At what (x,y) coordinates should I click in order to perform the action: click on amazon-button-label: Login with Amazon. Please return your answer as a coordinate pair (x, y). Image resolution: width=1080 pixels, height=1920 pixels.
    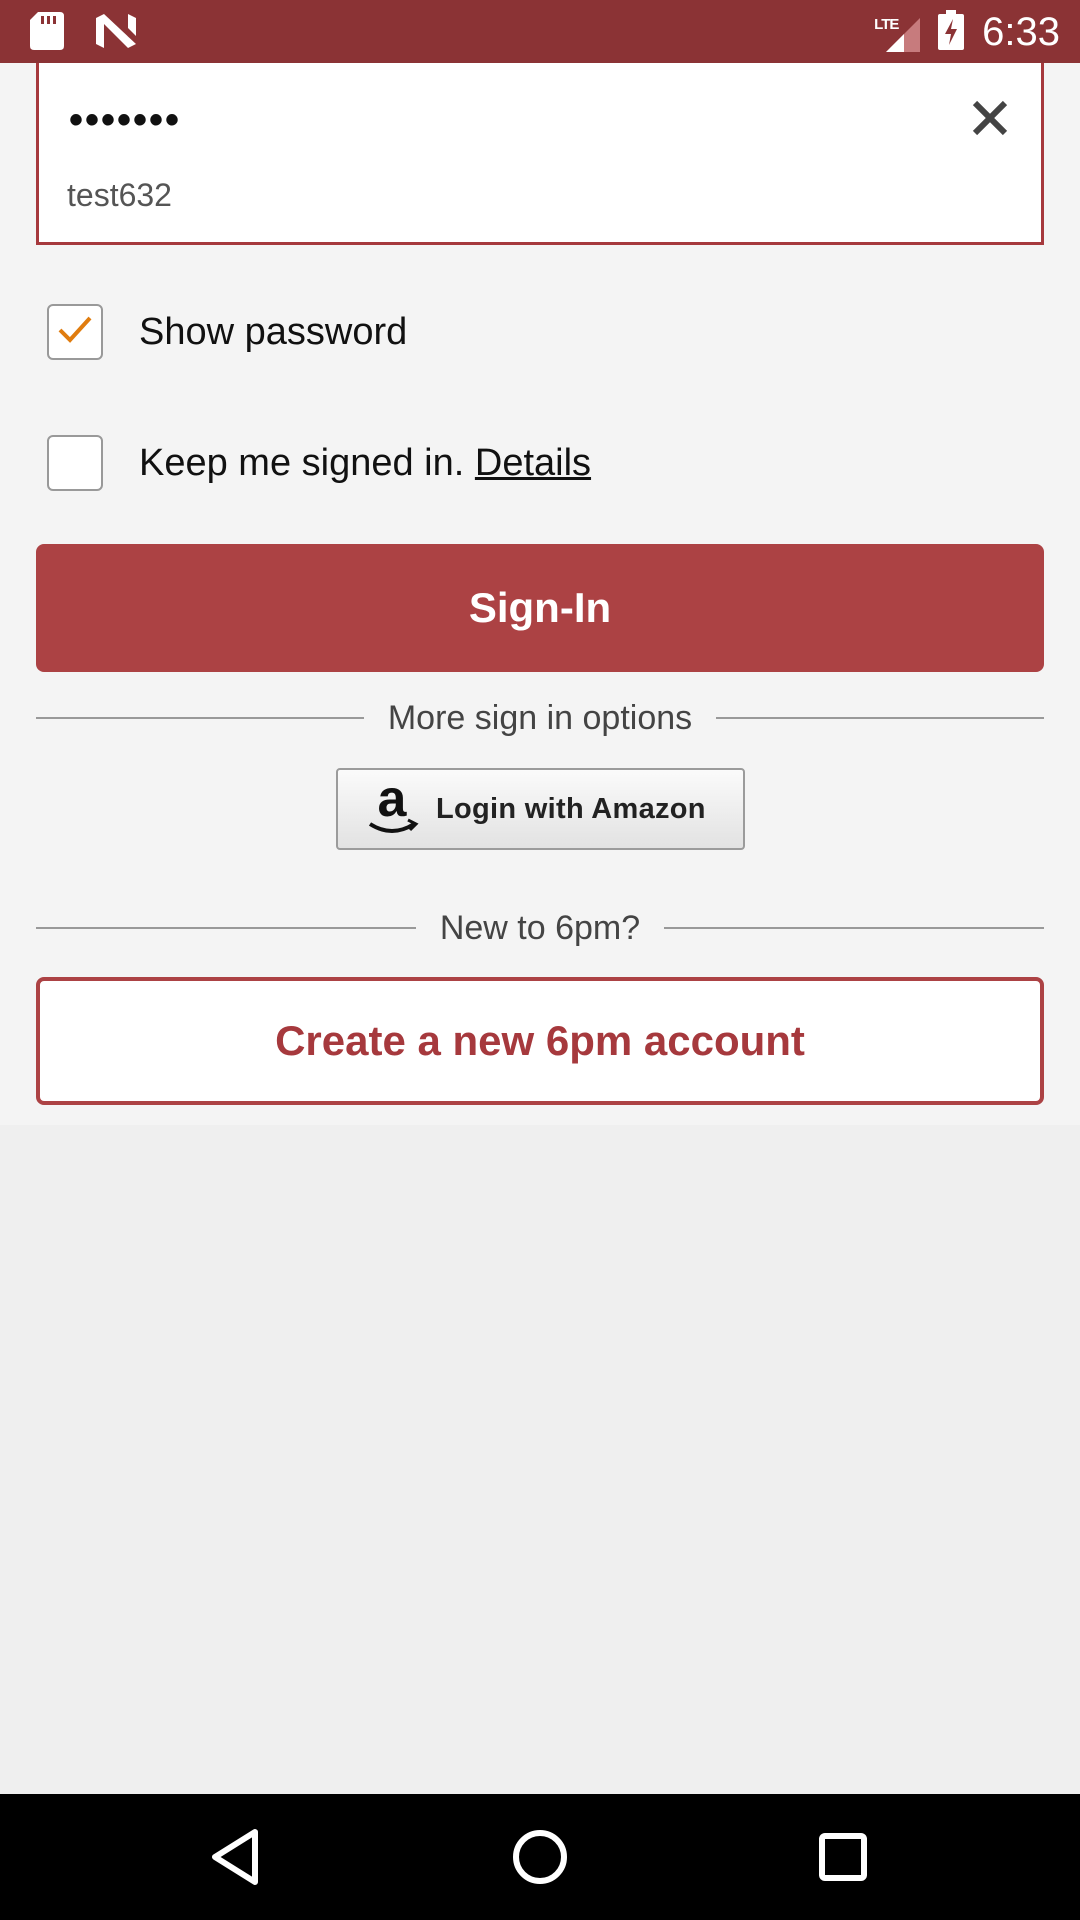
    Looking at the image, I should click on (571, 808).